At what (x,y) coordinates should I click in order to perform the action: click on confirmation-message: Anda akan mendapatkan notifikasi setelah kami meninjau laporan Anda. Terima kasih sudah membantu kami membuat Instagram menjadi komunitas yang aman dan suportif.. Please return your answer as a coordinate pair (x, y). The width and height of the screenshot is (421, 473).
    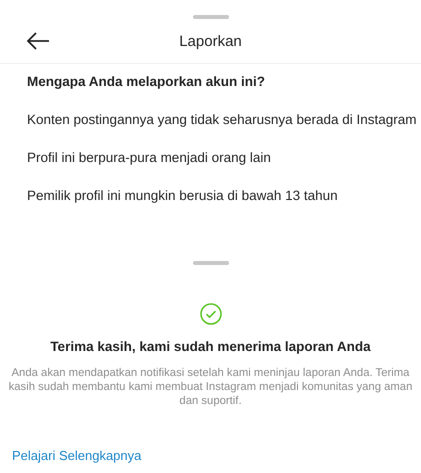
    Looking at the image, I should click on (211, 387).